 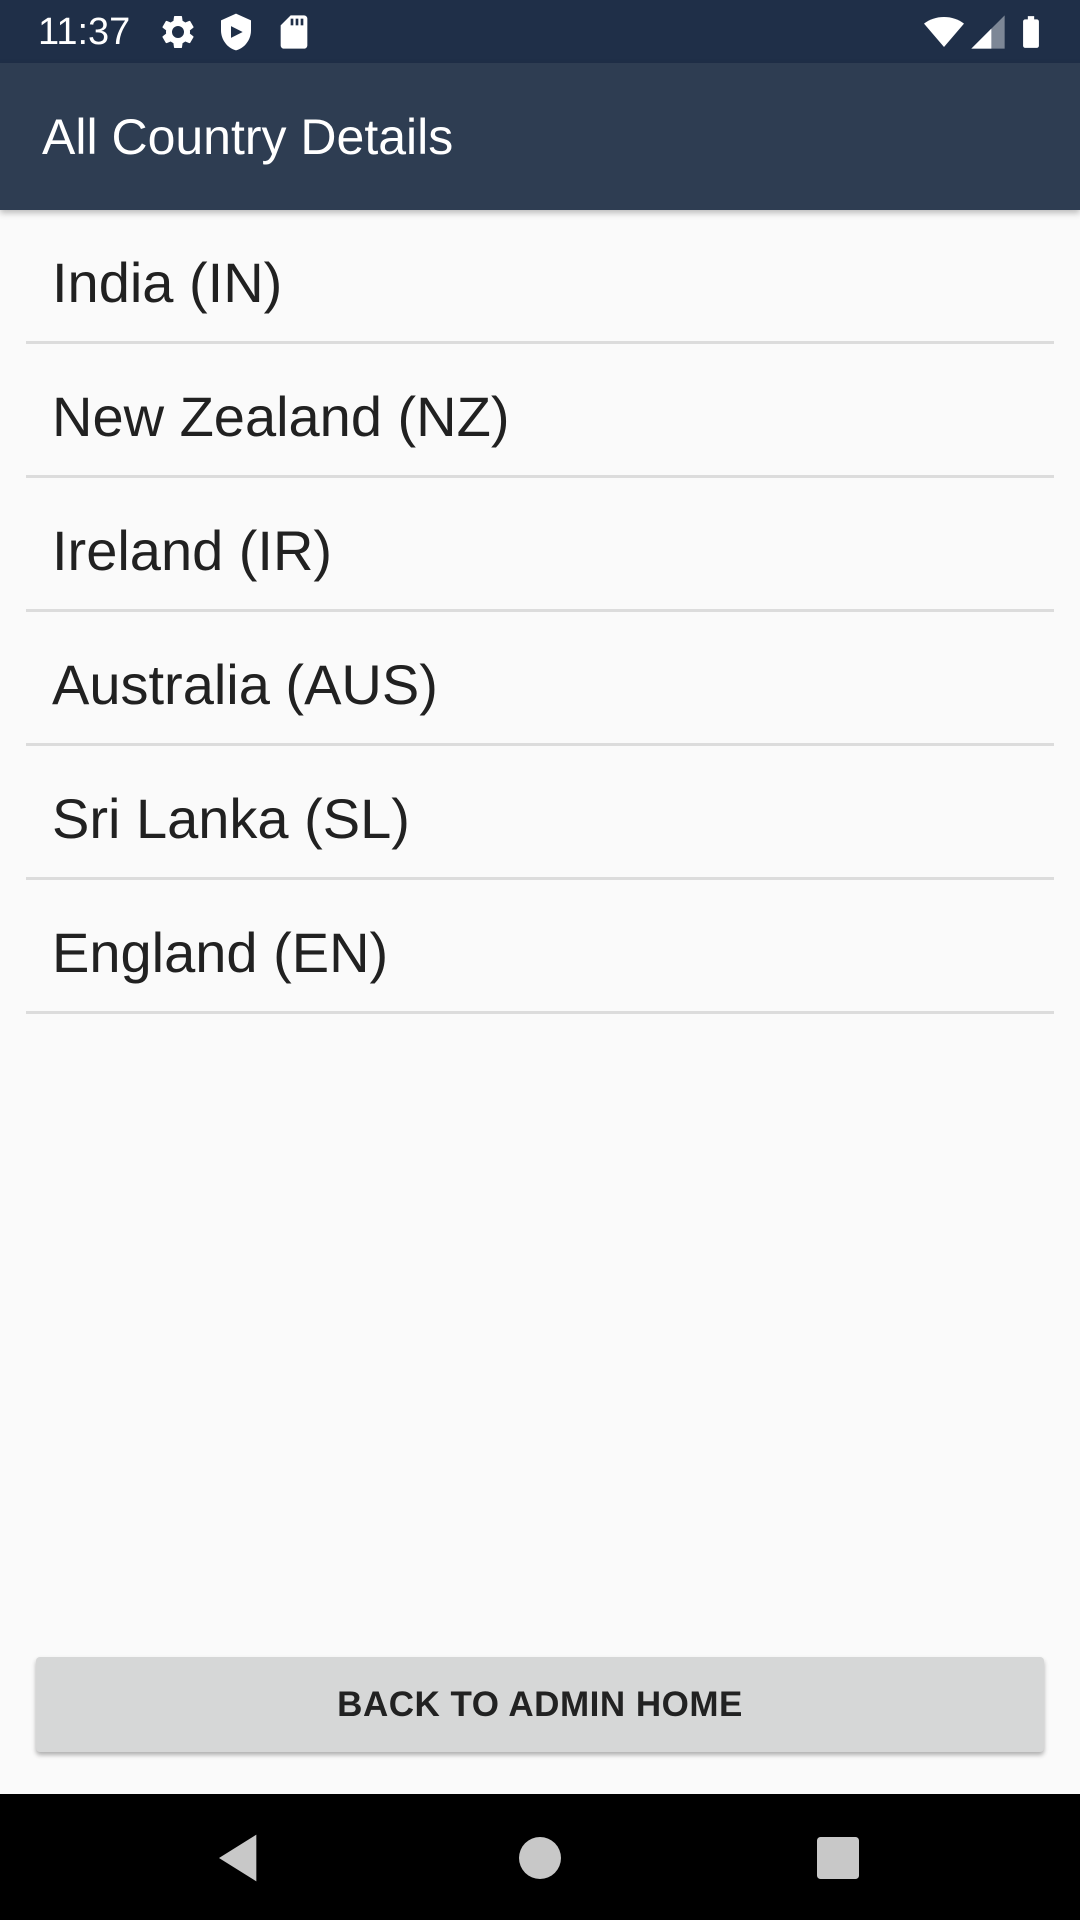 I want to click on list-item-sri-lanka: Sri Lanka (SL), so click(x=540, y=813).